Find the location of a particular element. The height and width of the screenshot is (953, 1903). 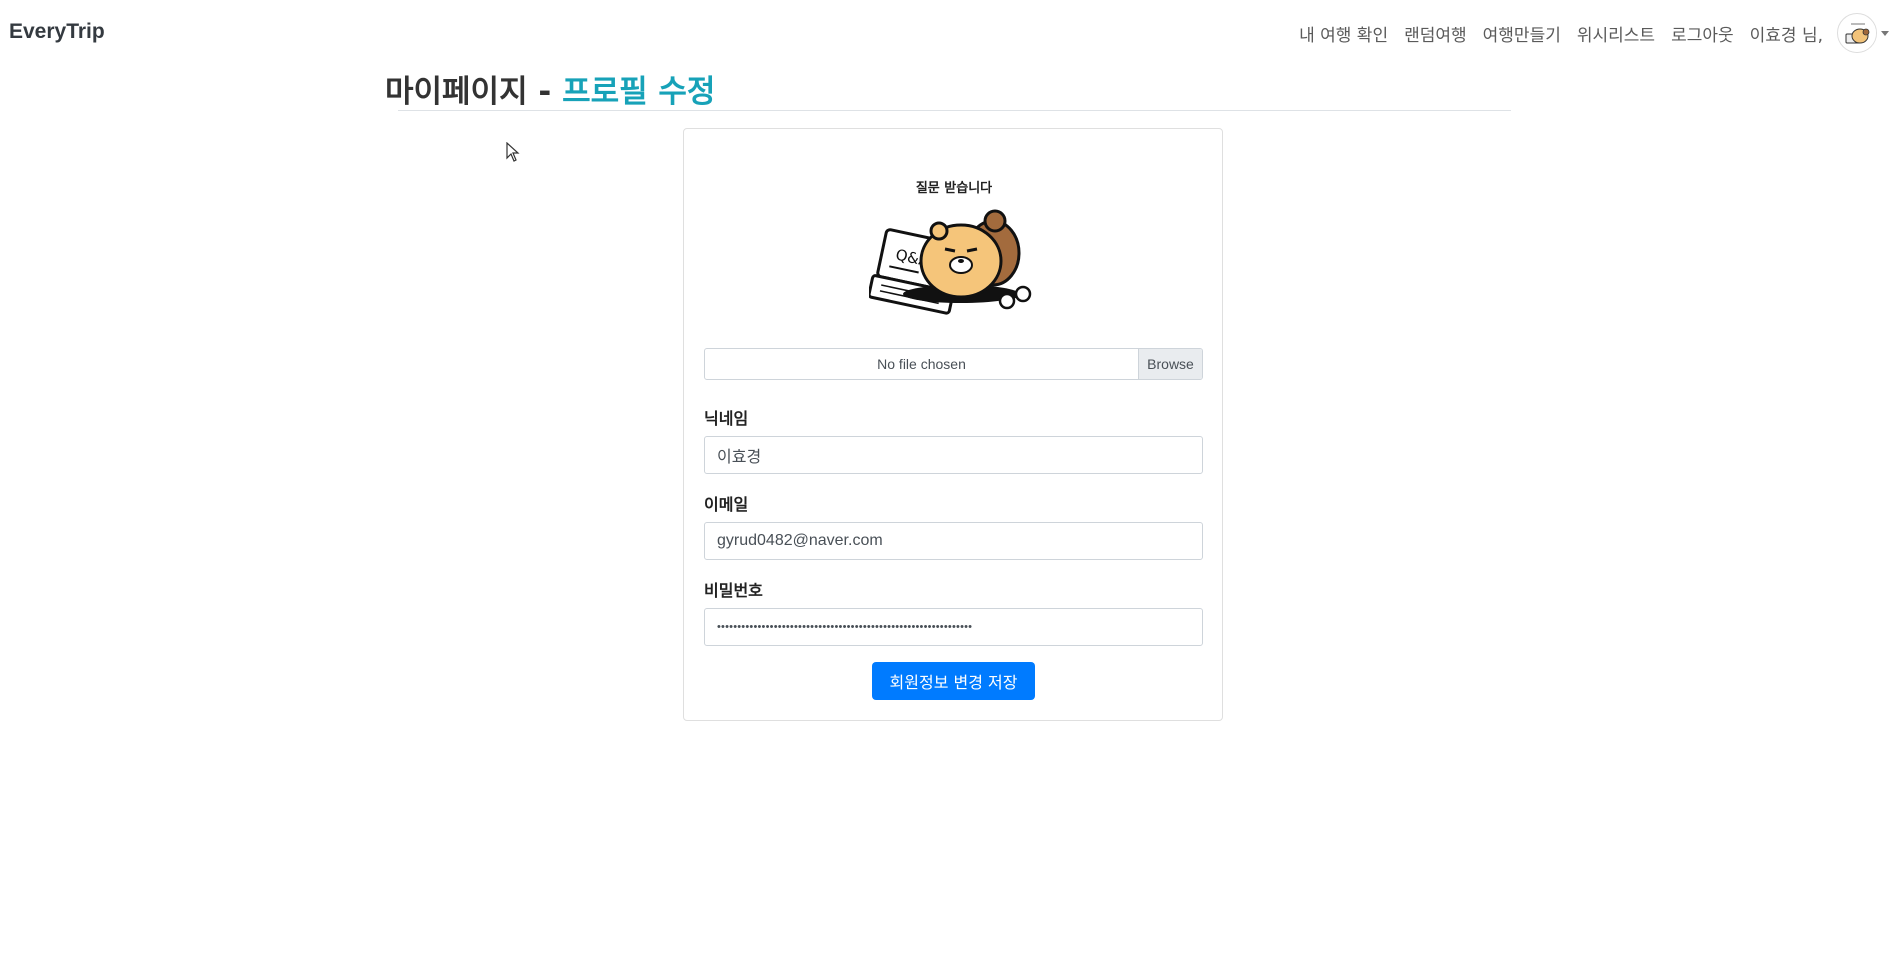

nav-logout: 로그아웃 is located at coordinates (1702, 33).